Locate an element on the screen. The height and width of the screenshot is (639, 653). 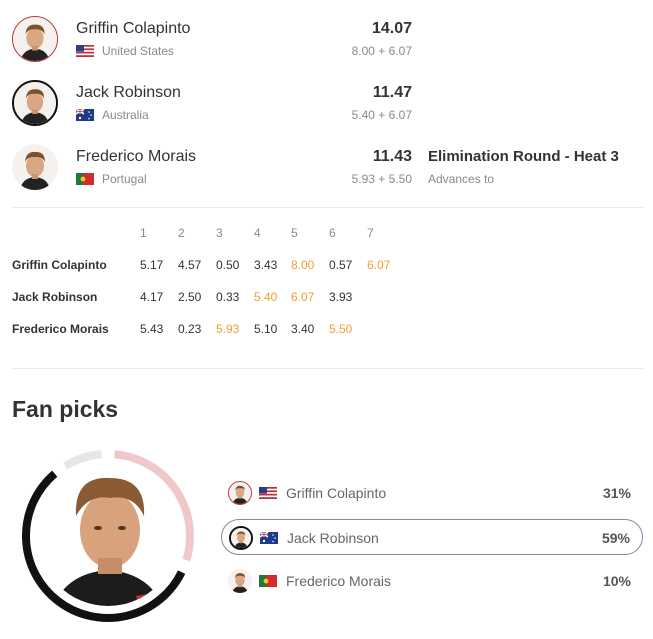
wave-score: 5.10 is located at coordinates (266, 329).